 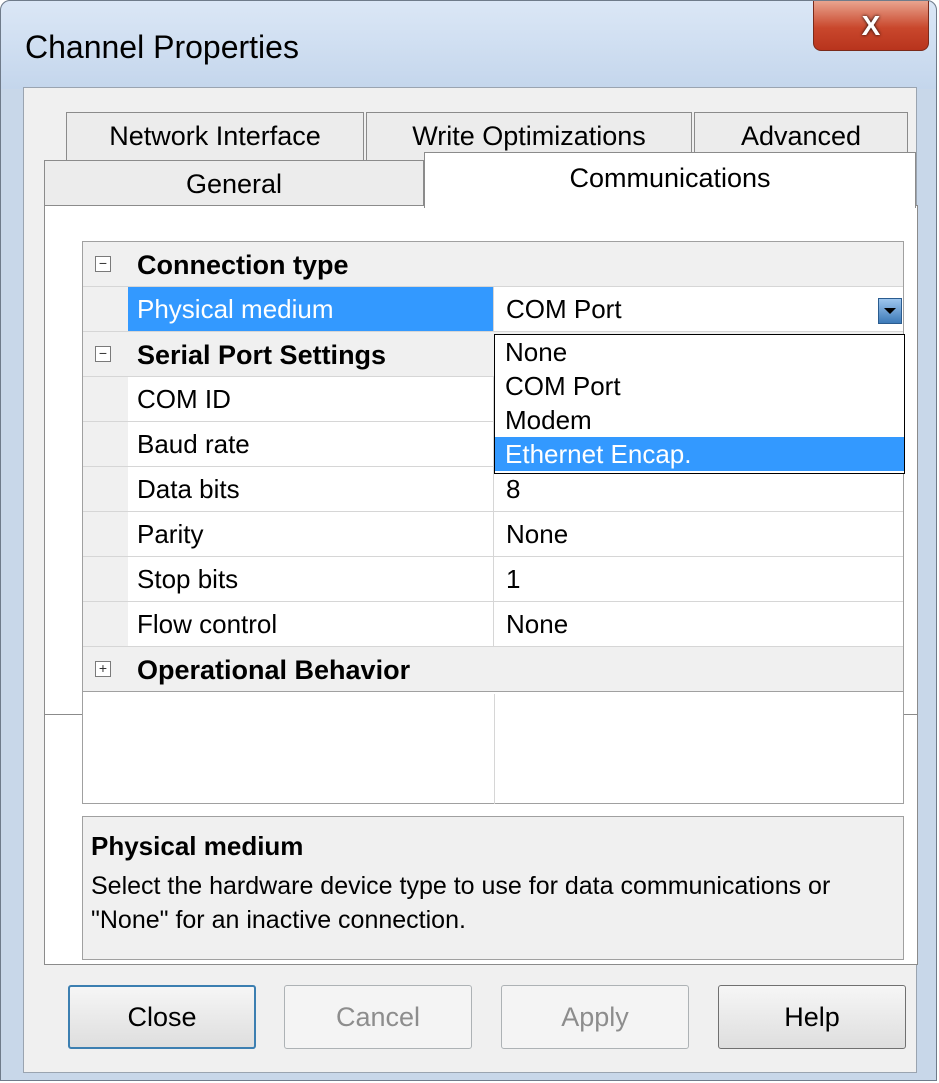 What do you see at coordinates (311, 399) in the screenshot?
I see `property-name: COM ID` at bounding box center [311, 399].